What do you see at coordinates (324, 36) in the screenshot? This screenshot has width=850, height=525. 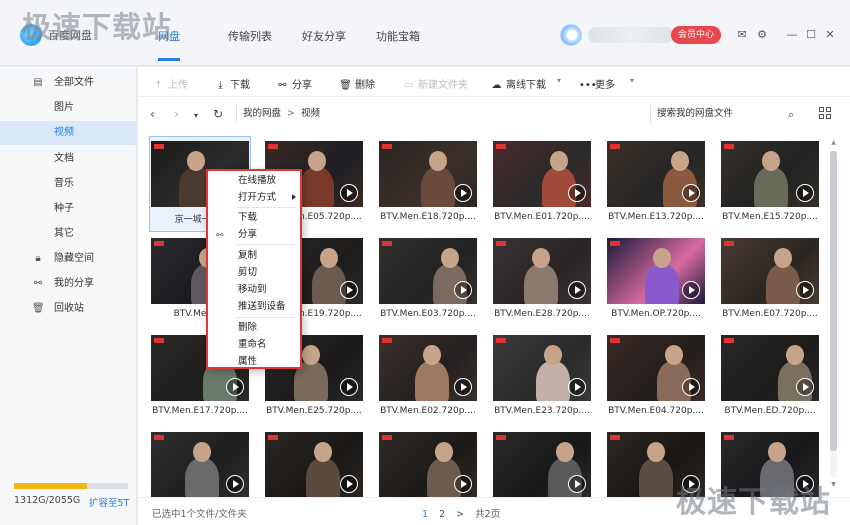 I see `tab-friend-share: 好友分享` at bounding box center [324, 36].